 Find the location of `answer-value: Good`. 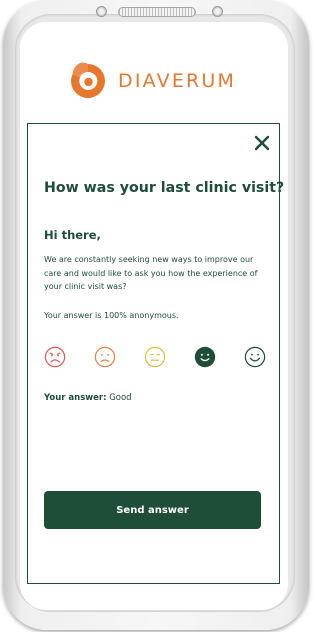

answer-value: Good is located at coordinates (120, 398).